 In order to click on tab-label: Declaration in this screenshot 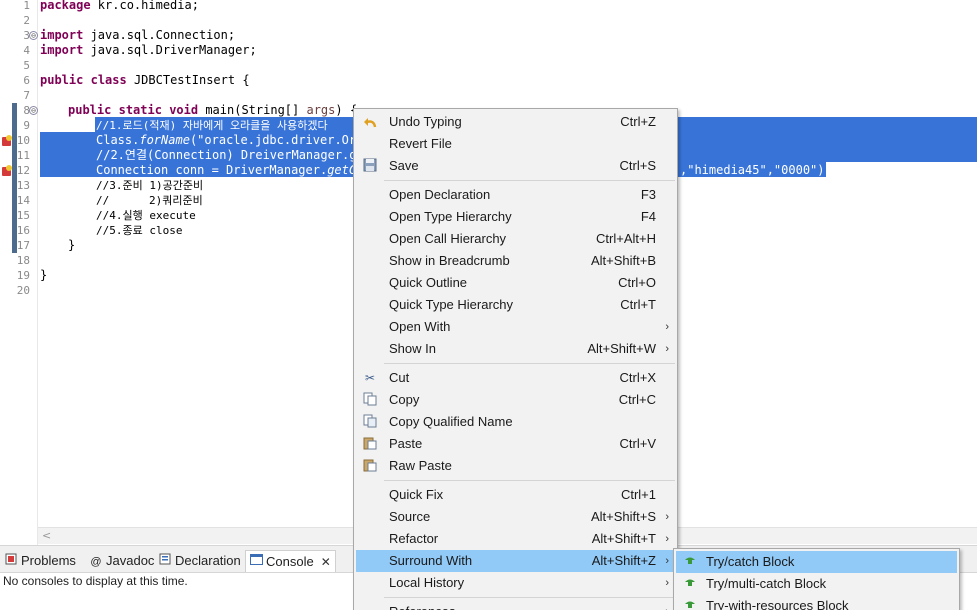, I will do `click(208, 560)`.